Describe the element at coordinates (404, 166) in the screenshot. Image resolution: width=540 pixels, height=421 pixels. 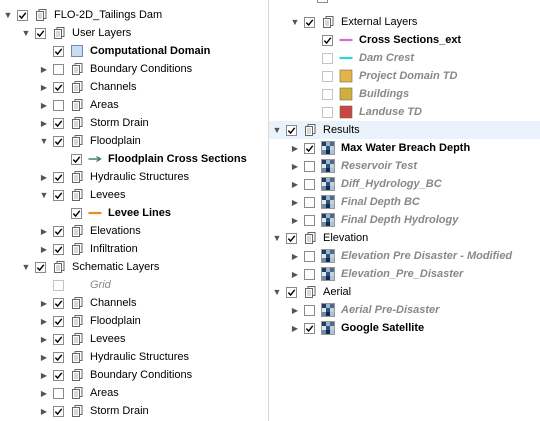
I see `layer-row: ▶ Reservoir Test` at that location.